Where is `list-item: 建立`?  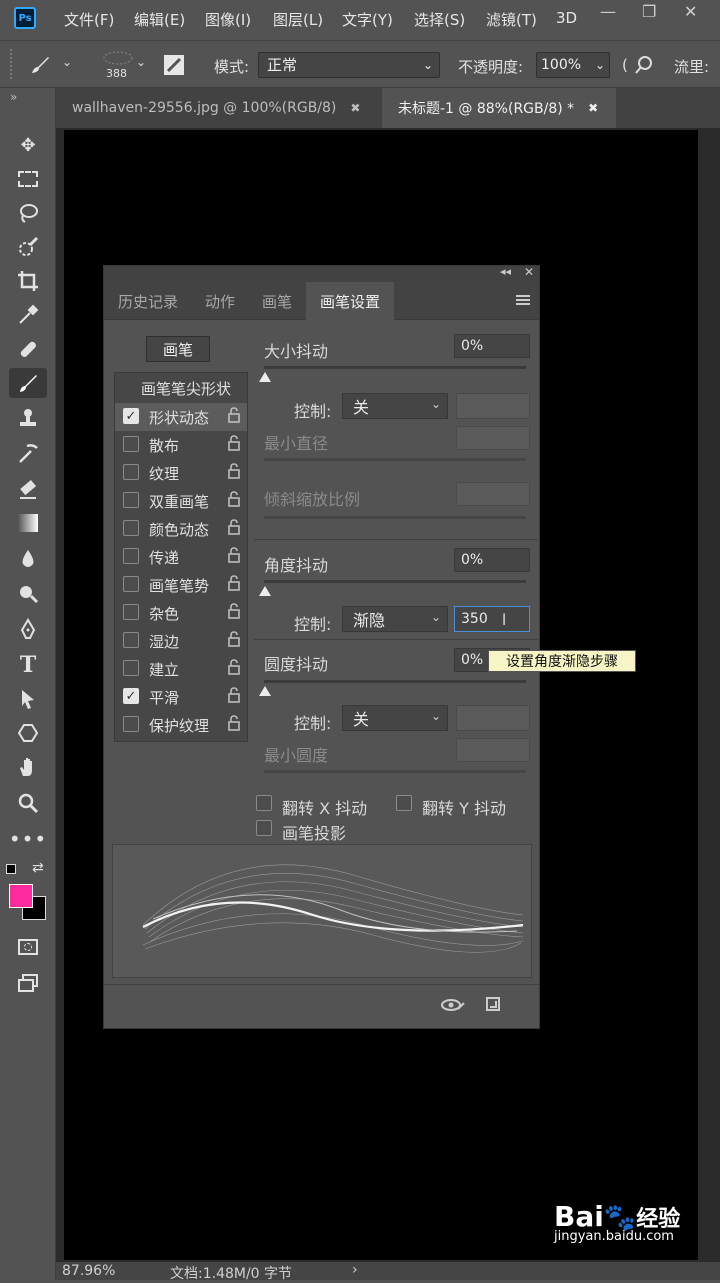
list-item: 建立 is located at coordinates (181, 669).